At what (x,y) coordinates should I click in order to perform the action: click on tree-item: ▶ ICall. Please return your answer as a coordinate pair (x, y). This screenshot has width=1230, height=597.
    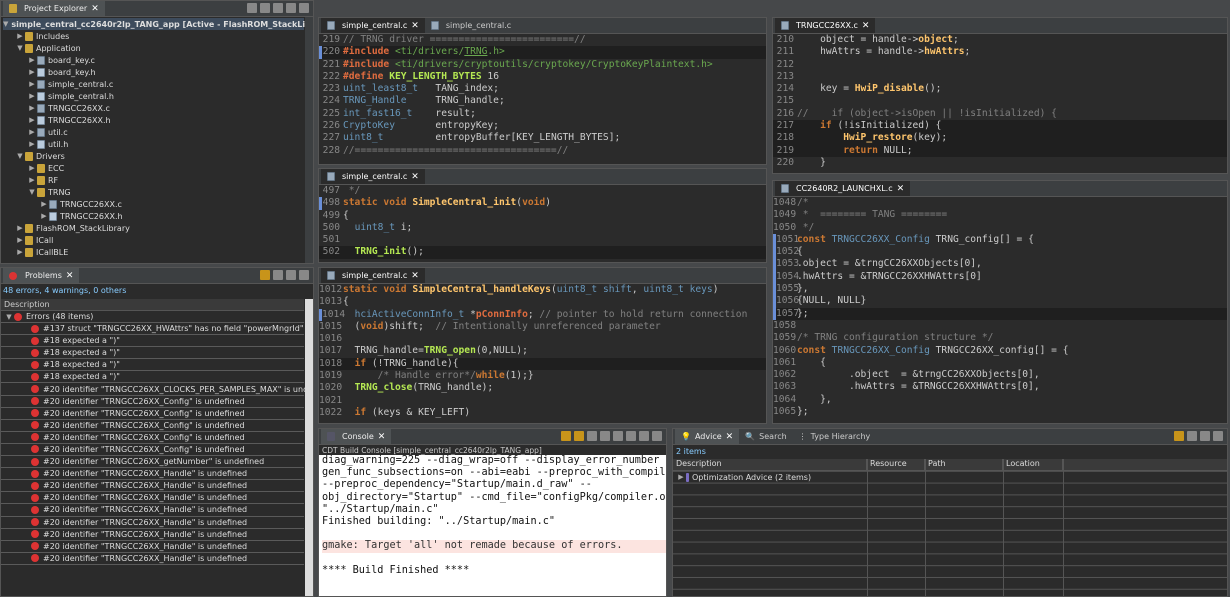
    Looking at the image, I should click on (153, 240).